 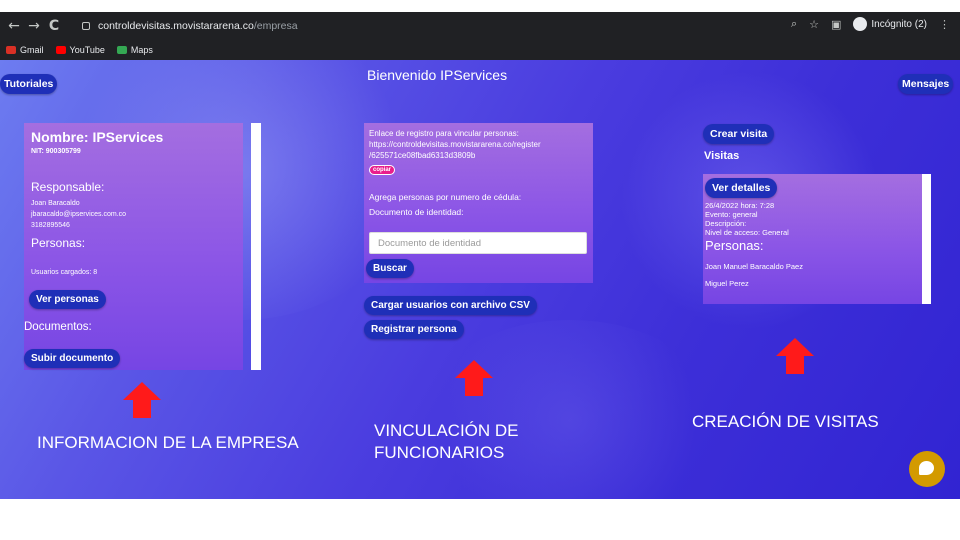 I want to click on visits-label: Visitas, so click(x=722, y=156).